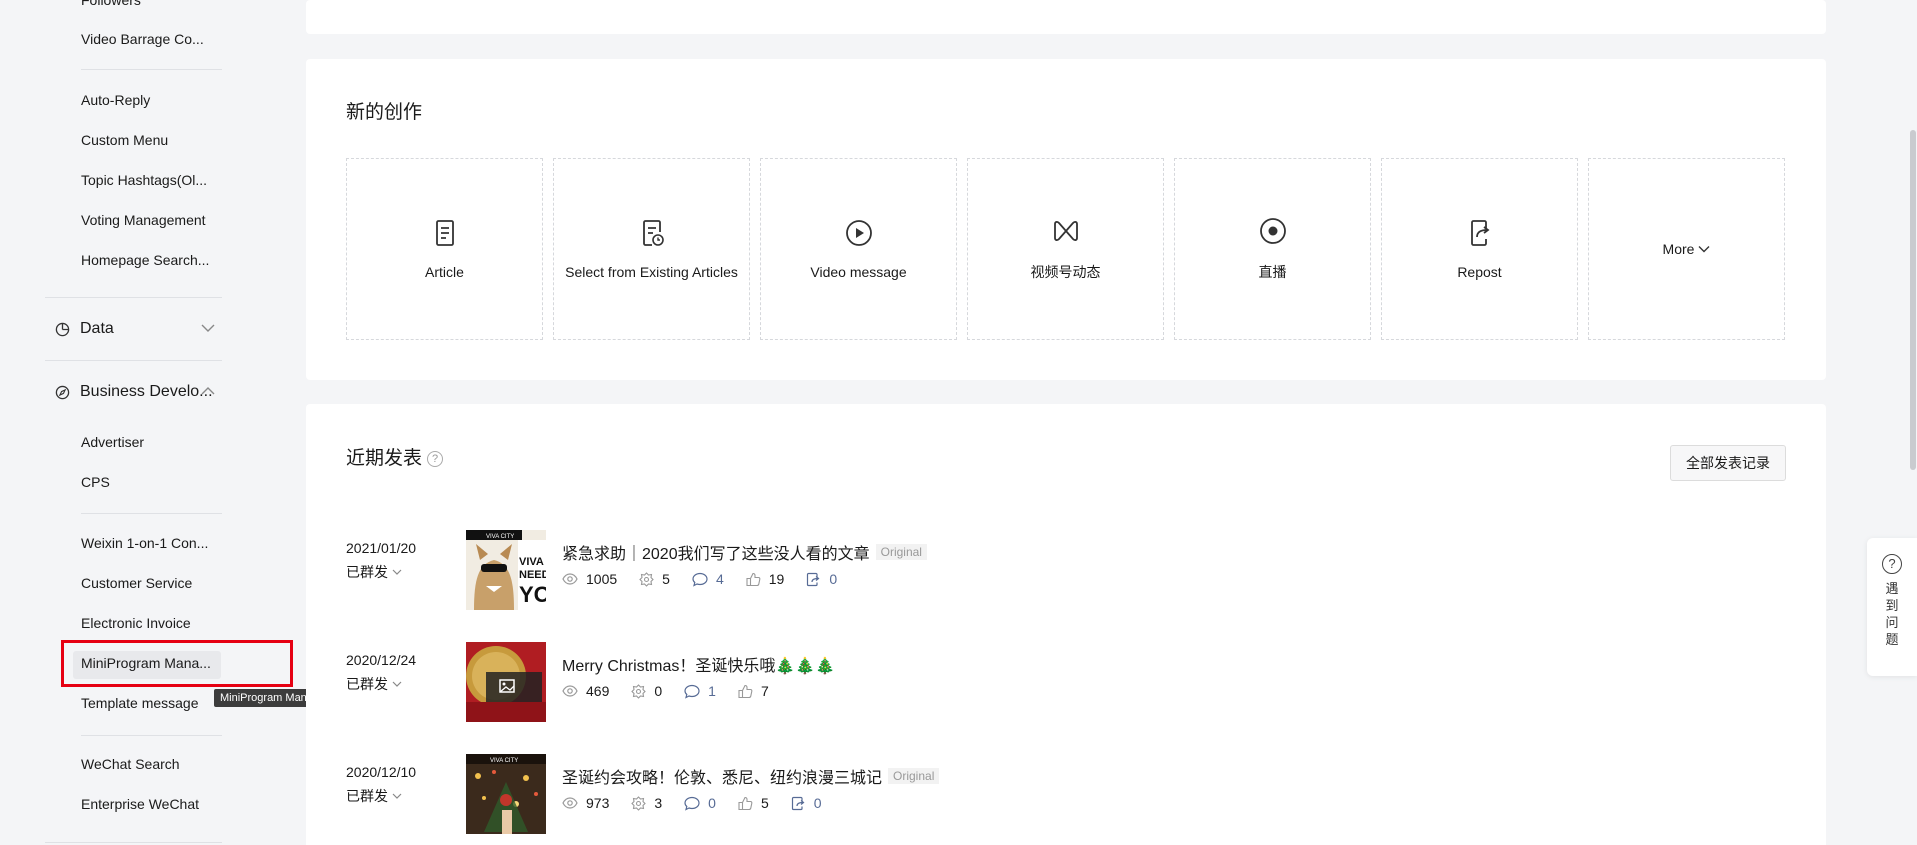  I want to click on live-icon, so click(1272, 231).